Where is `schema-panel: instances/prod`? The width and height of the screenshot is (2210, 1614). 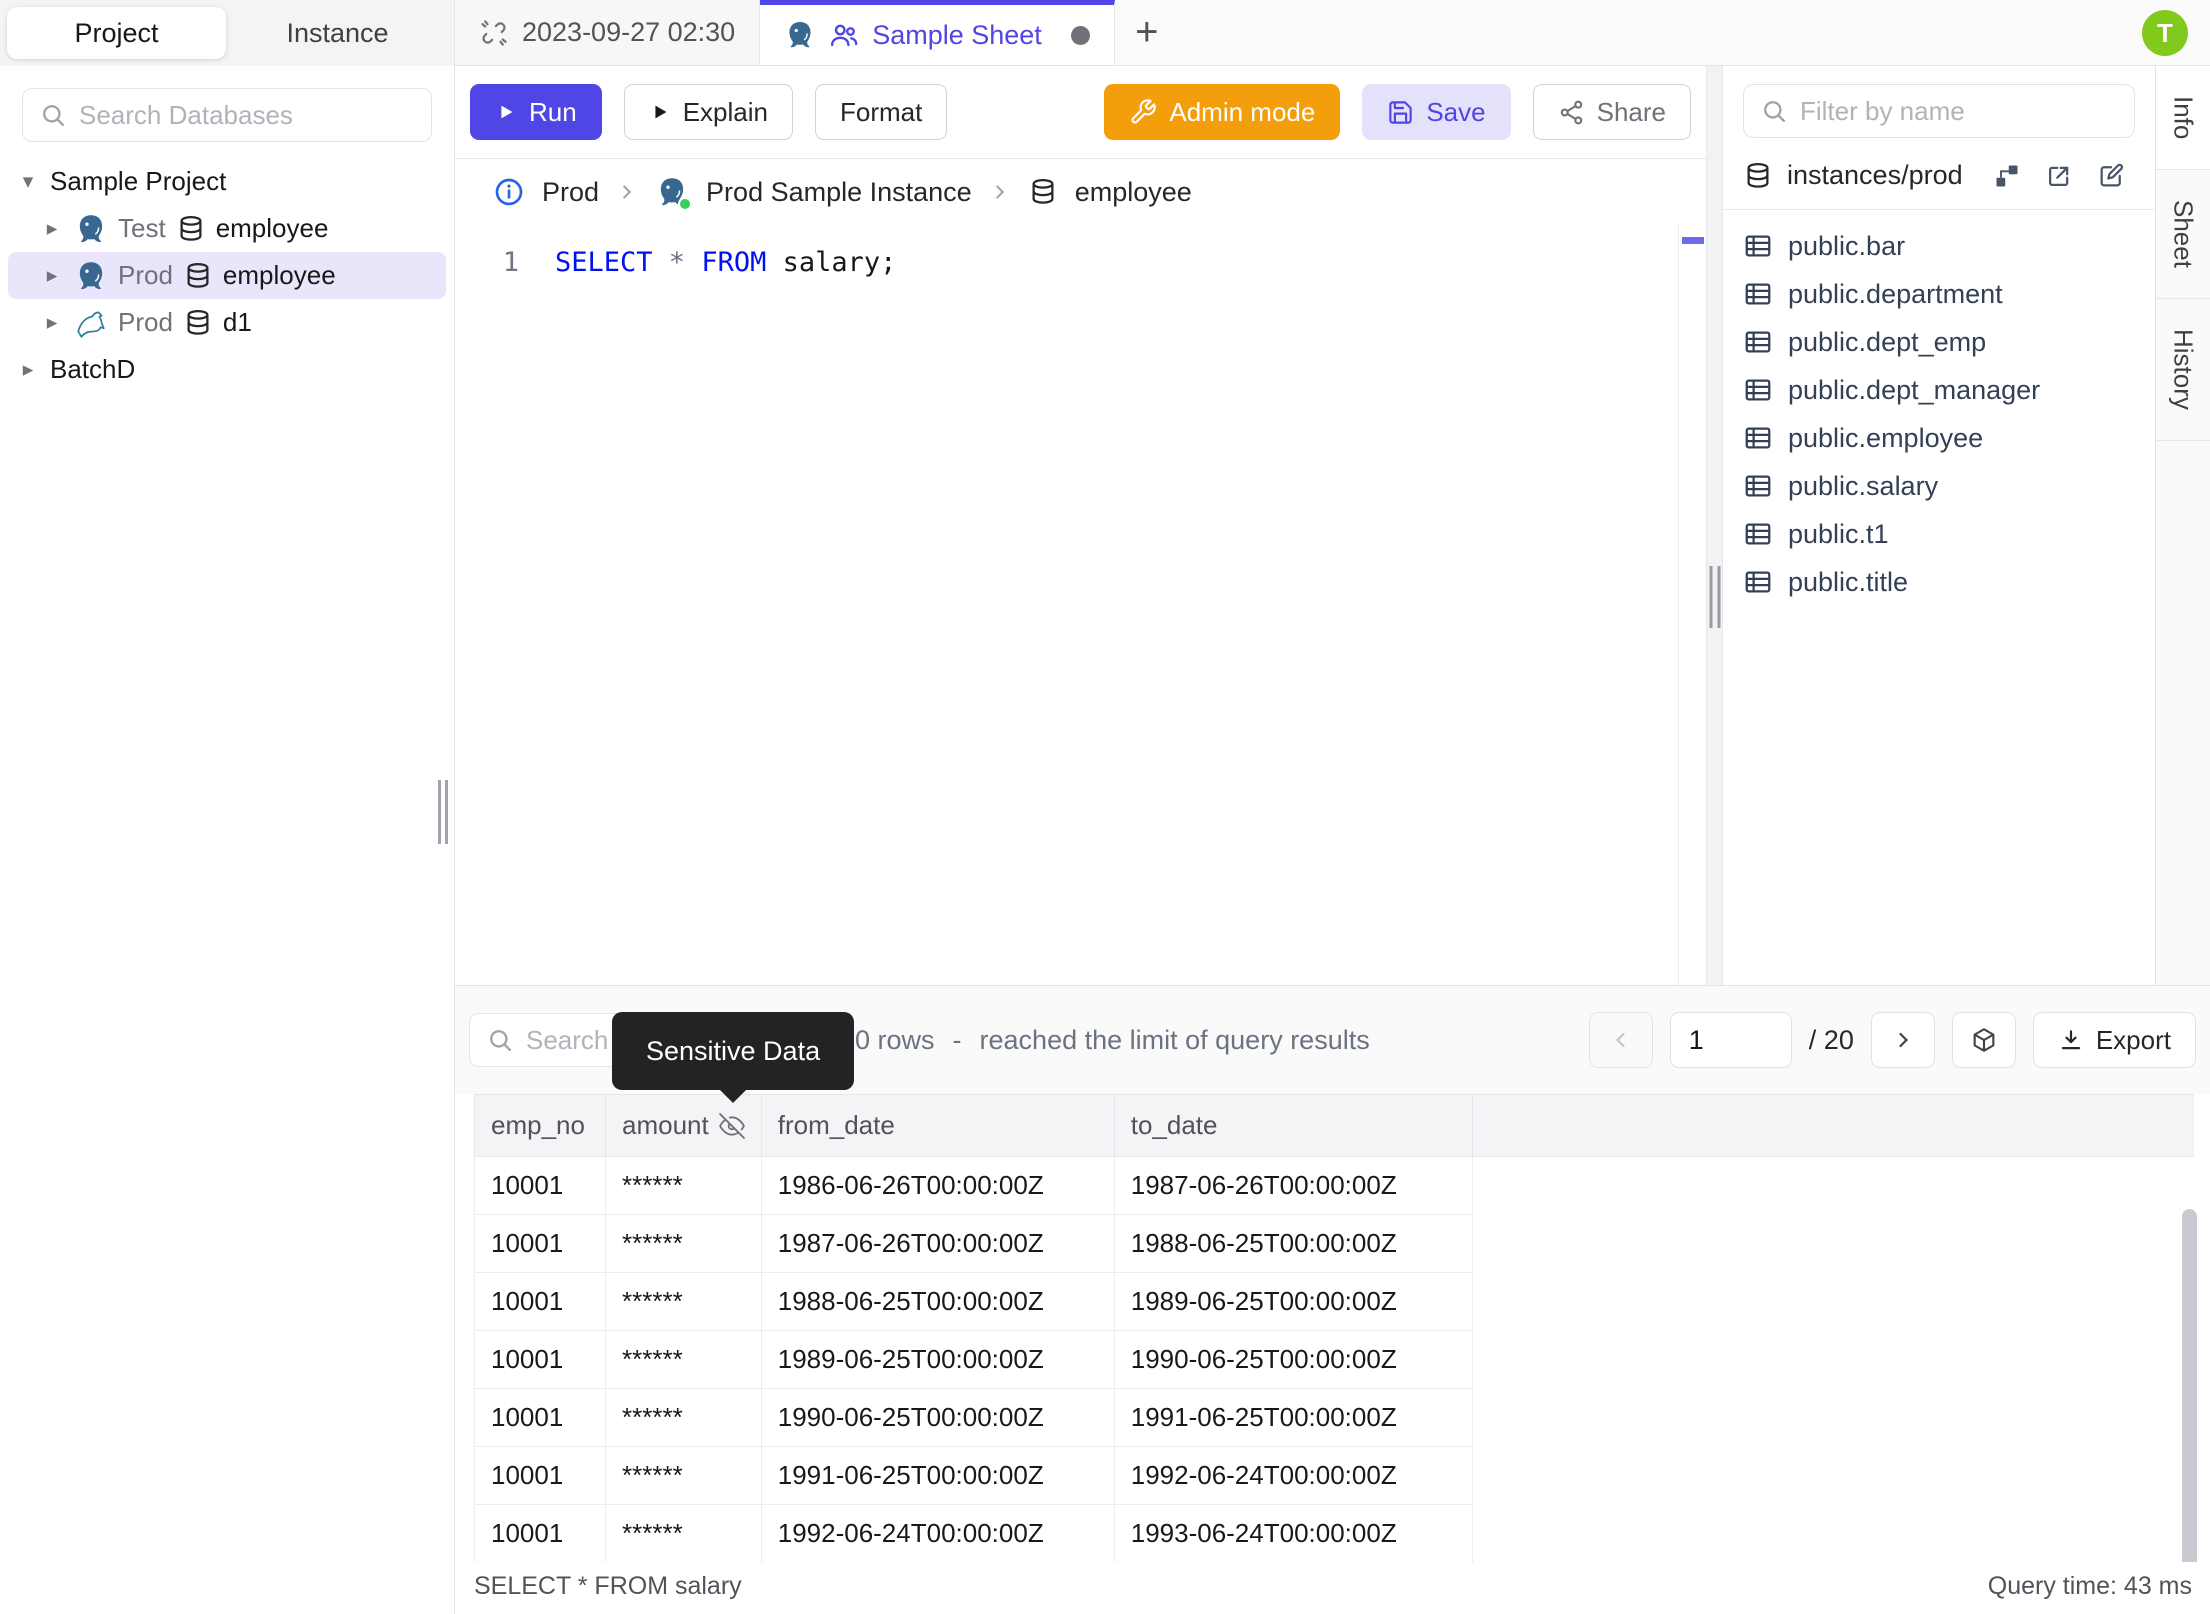 schema-panel: instances/prod is located at coordinates (1939, 525).